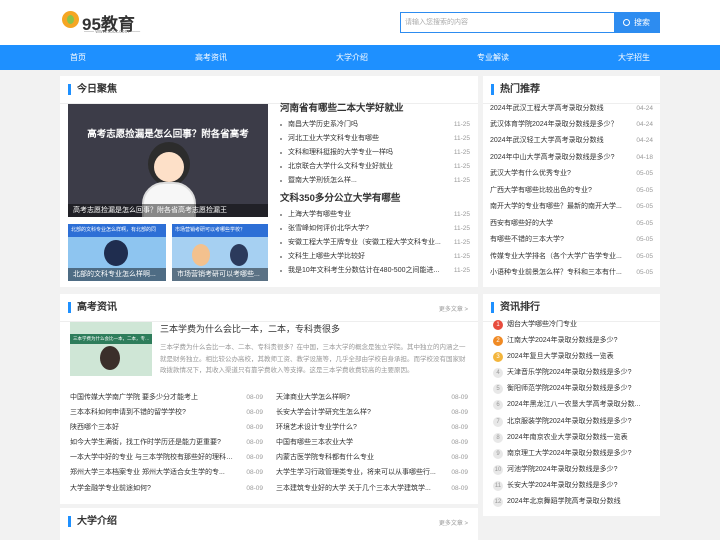  I want to click on news-more-link: 更多文章 >, so click(453, 308).